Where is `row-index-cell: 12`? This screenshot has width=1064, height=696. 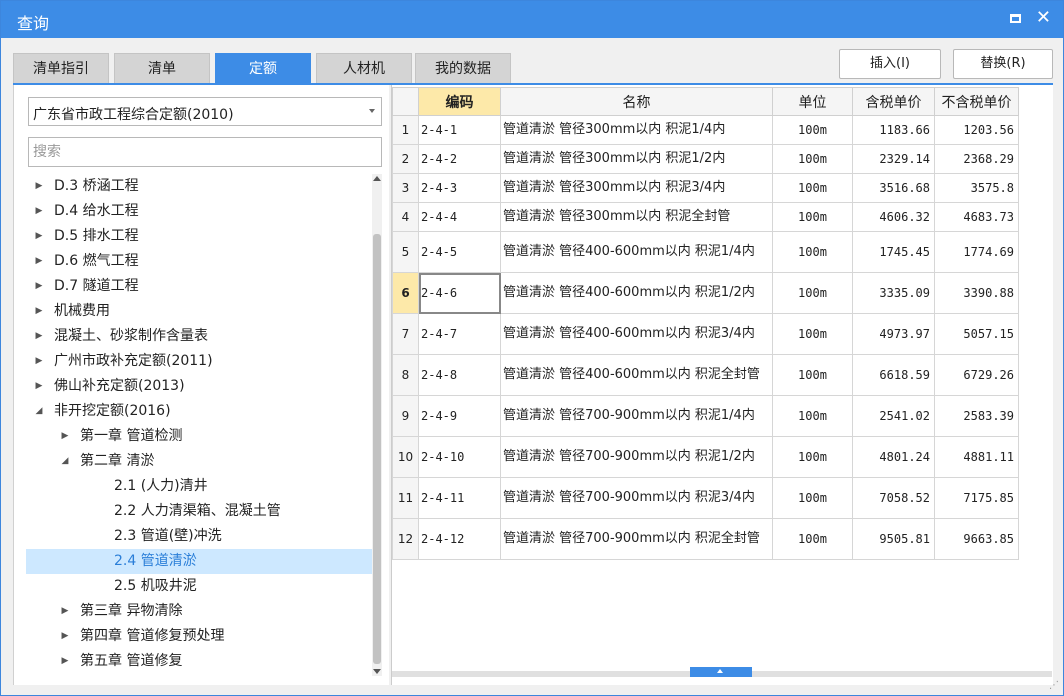
row-index-cell: 12 is located at coordinates (405, 539).